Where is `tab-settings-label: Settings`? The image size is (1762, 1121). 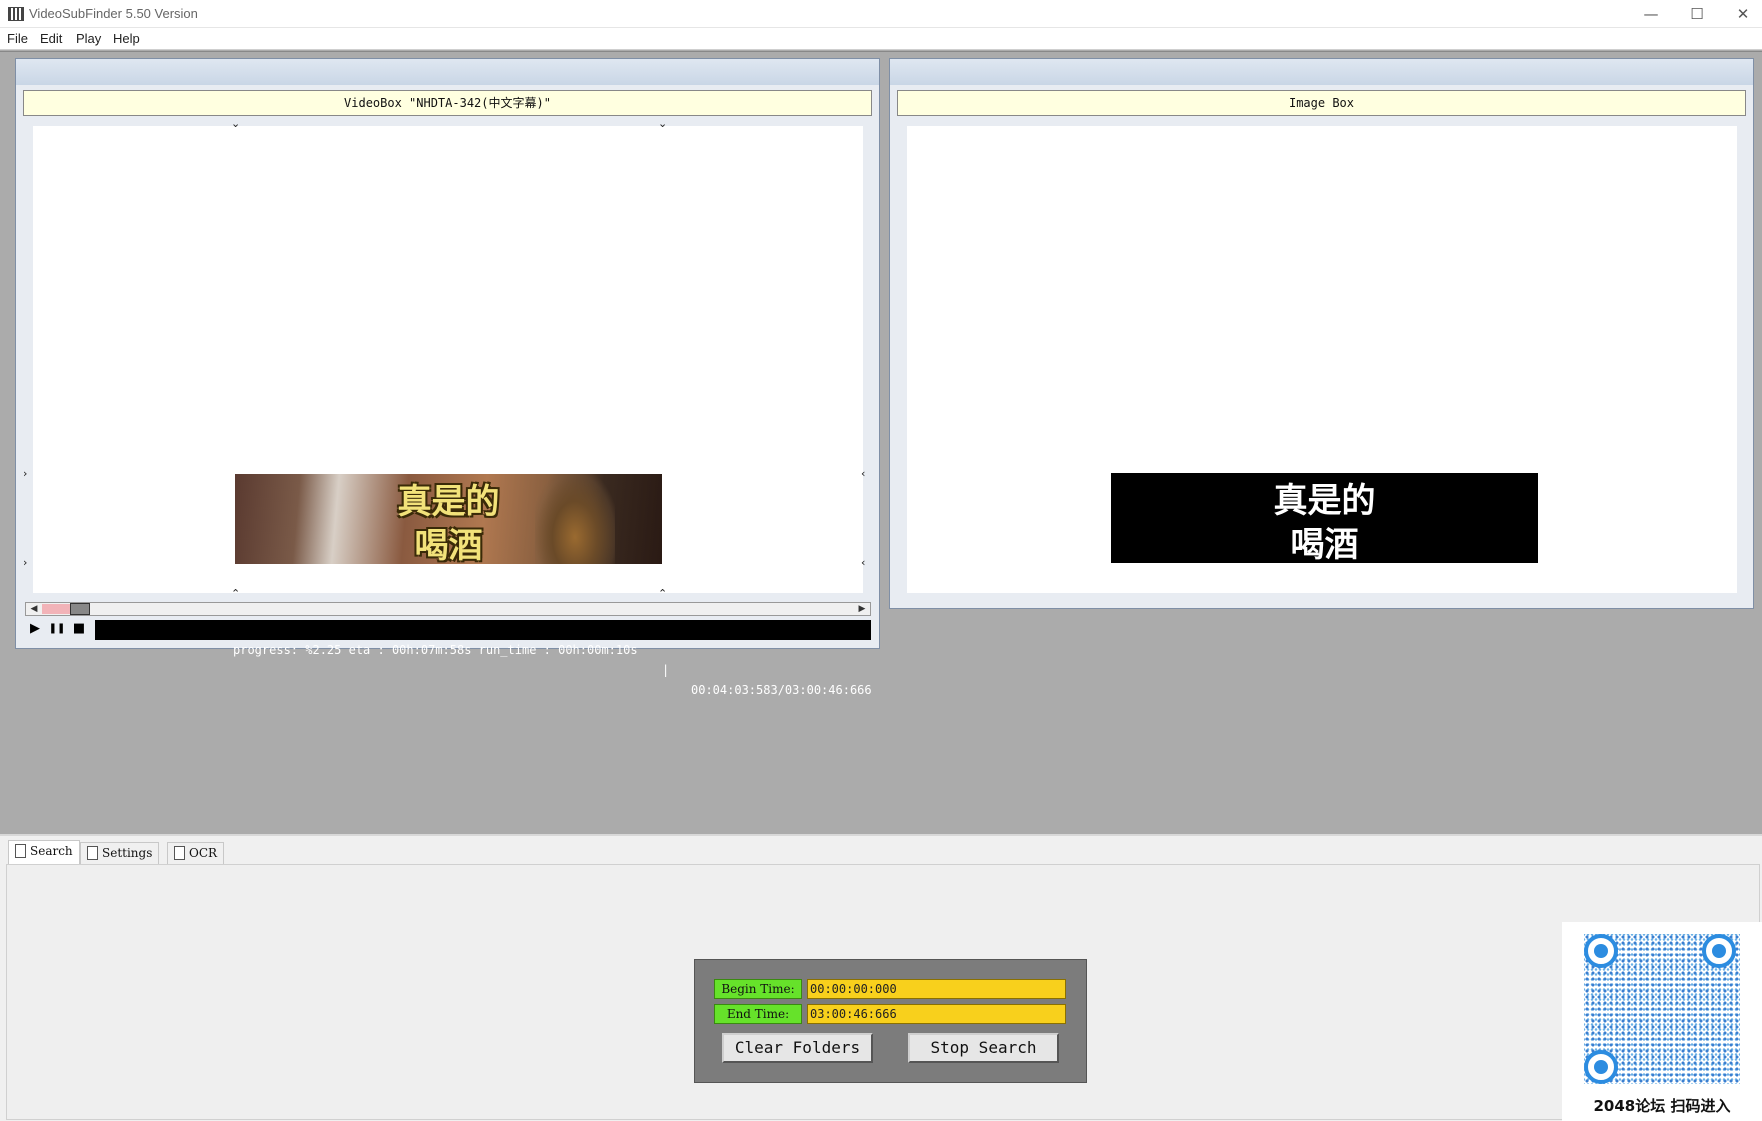 tab-settings-label: Settings is located at coordinates (127, 853).